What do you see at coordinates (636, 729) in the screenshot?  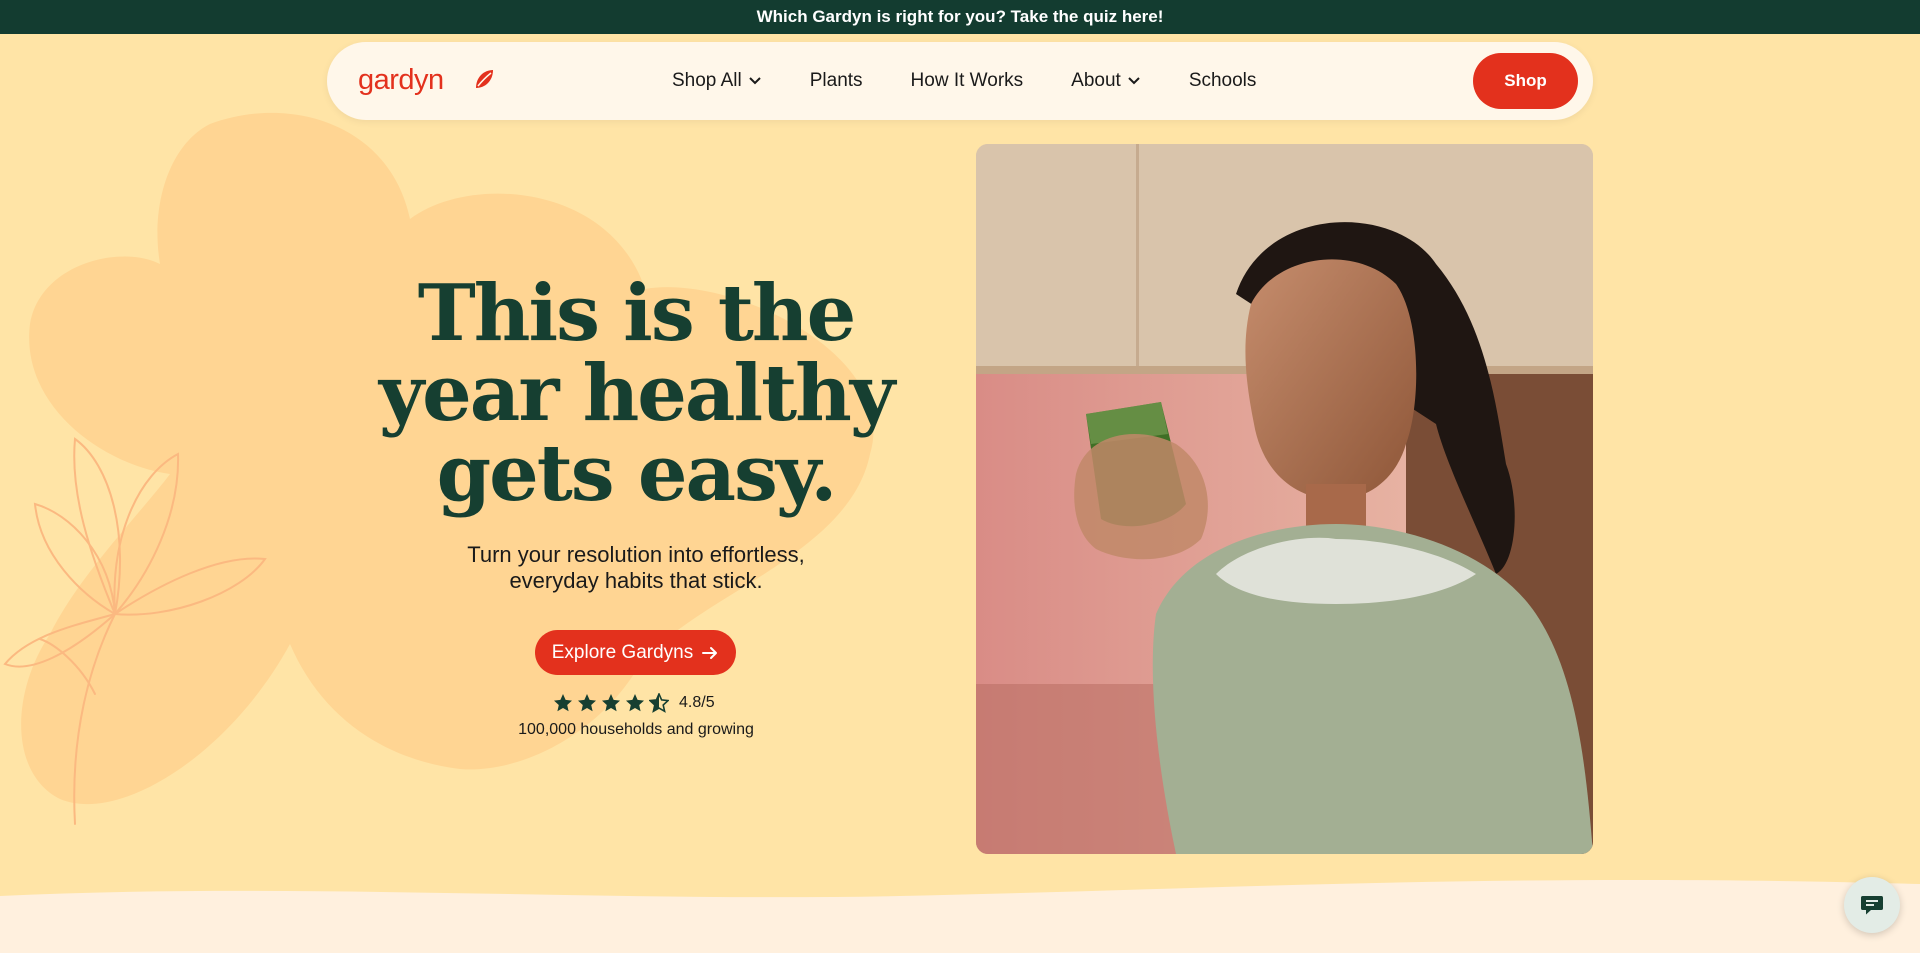 I see `households-text: 100,000 households and growing` at bounding box center [636, 729].